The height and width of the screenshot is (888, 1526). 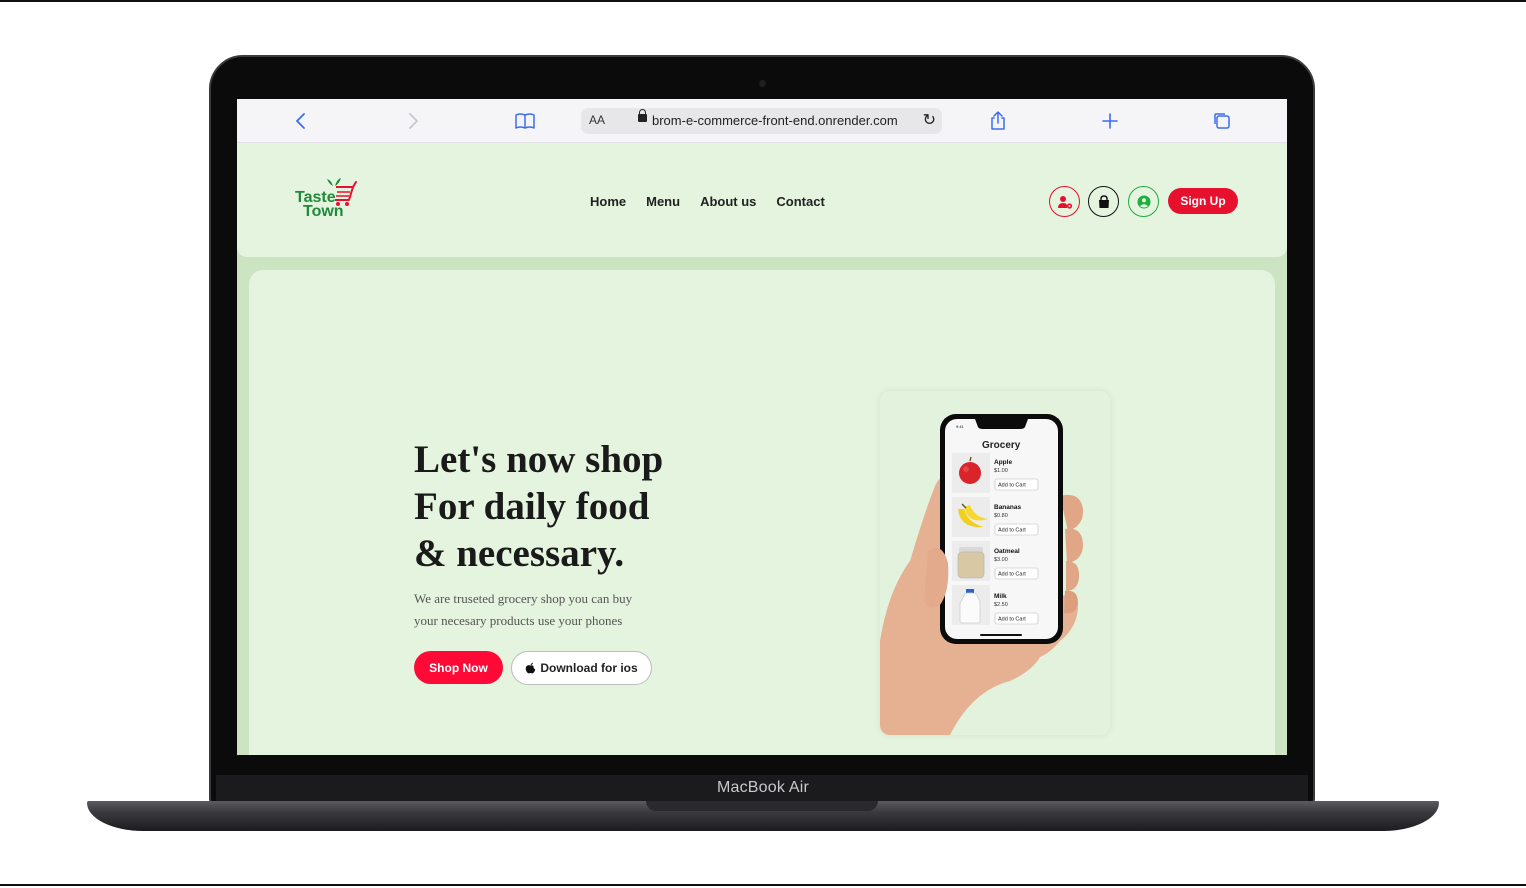 What do you see at coordinates (523, 598) in the screenshot?
I see `hero-subtitle-line: We are truseted grocery shop you can buy` at bounding box center [523, 598].